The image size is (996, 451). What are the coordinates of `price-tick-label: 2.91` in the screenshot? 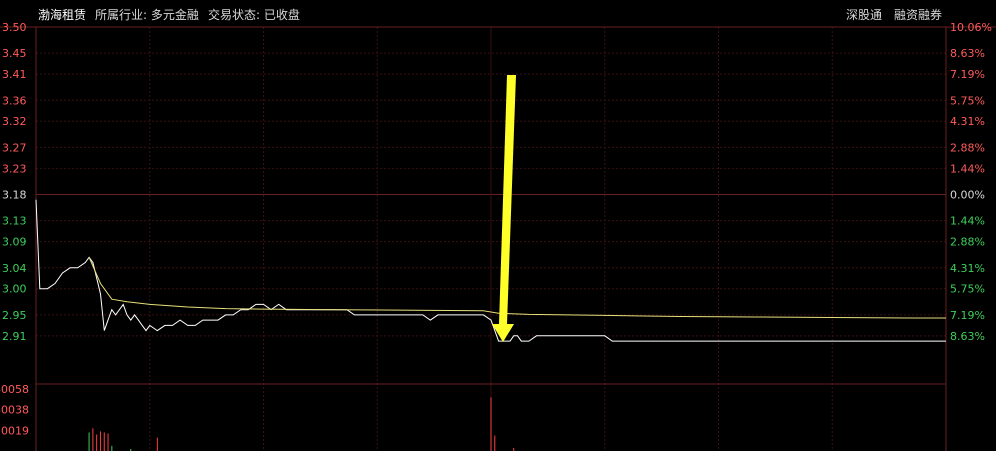 It's located at (14, 336).